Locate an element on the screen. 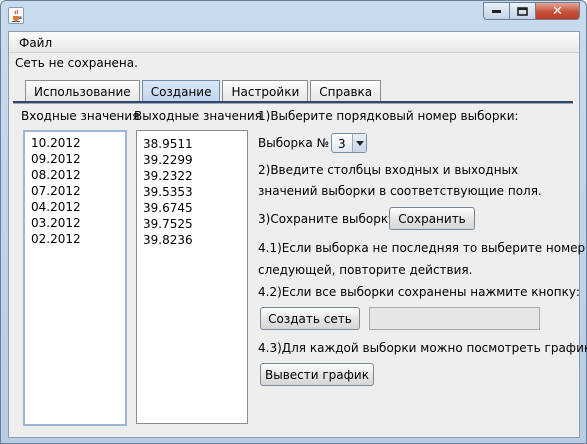 The width and height of the screenshot is (587, 444). step2-line2: значений выборки в соответствующие поля. is located at coordinates (400, 191).